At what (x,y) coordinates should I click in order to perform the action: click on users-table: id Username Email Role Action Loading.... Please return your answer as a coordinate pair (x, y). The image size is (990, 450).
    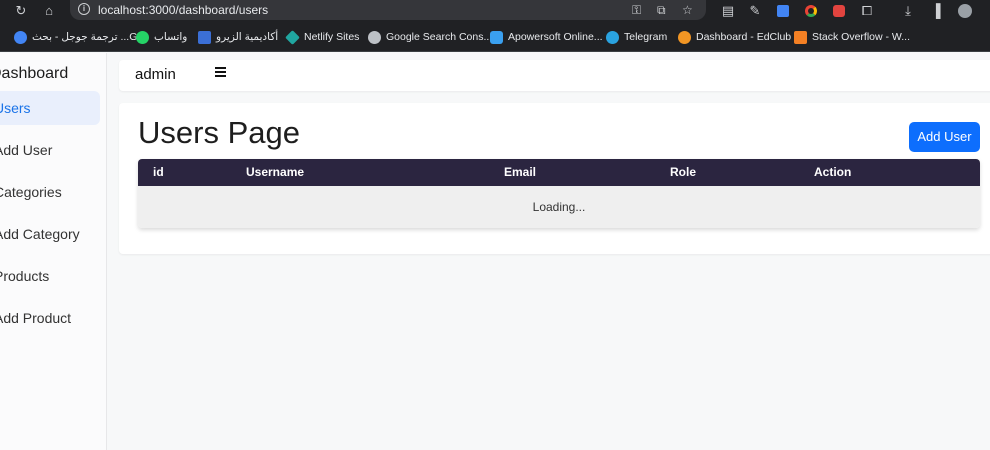
    Looking at the image, I should click on (559, 193).